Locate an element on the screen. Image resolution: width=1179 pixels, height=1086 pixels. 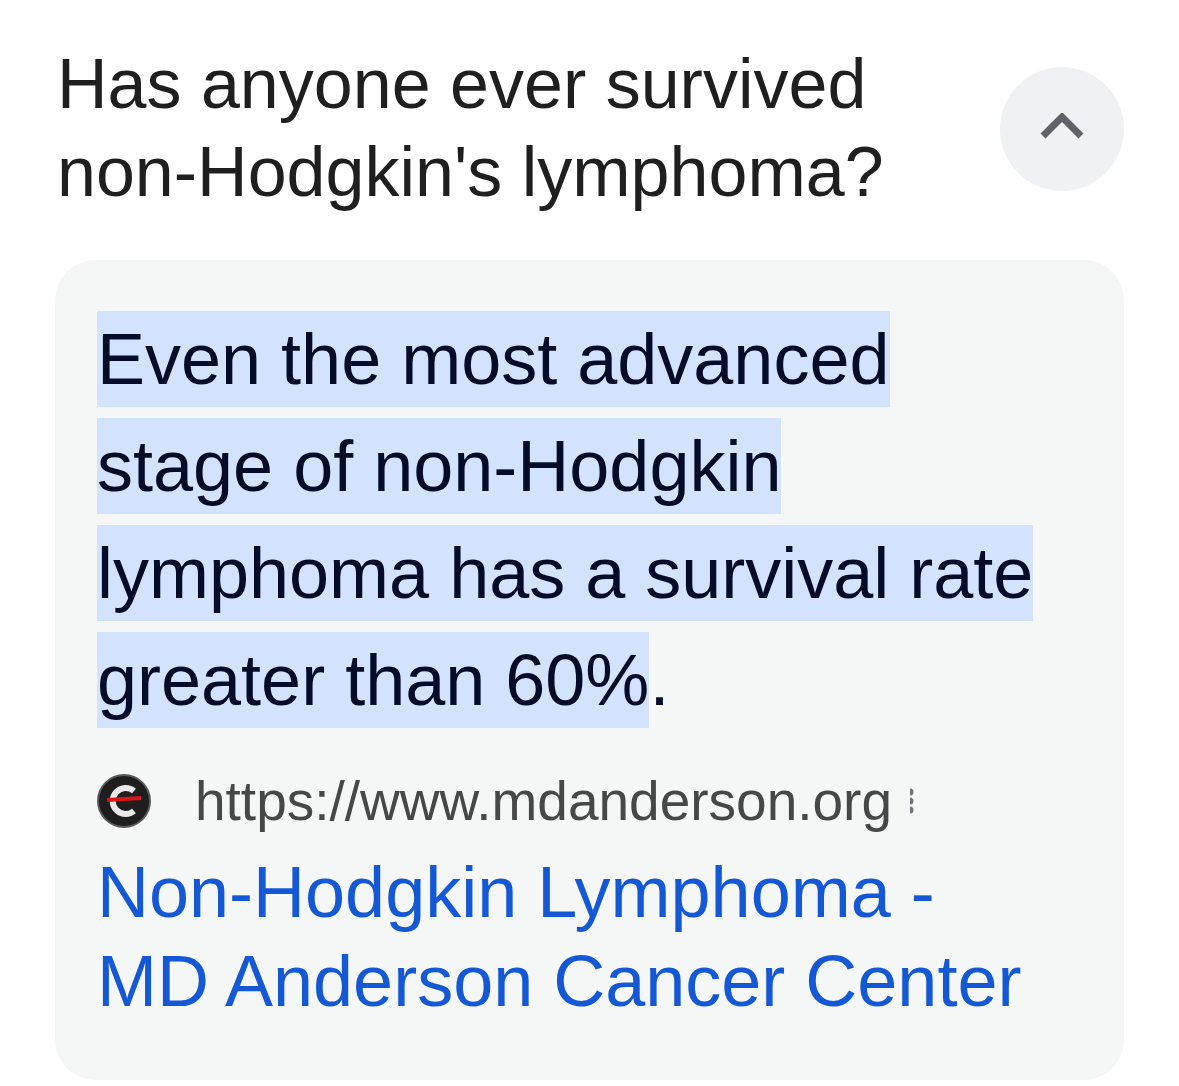
site-logo-icon is located at coordinates (124, 801).